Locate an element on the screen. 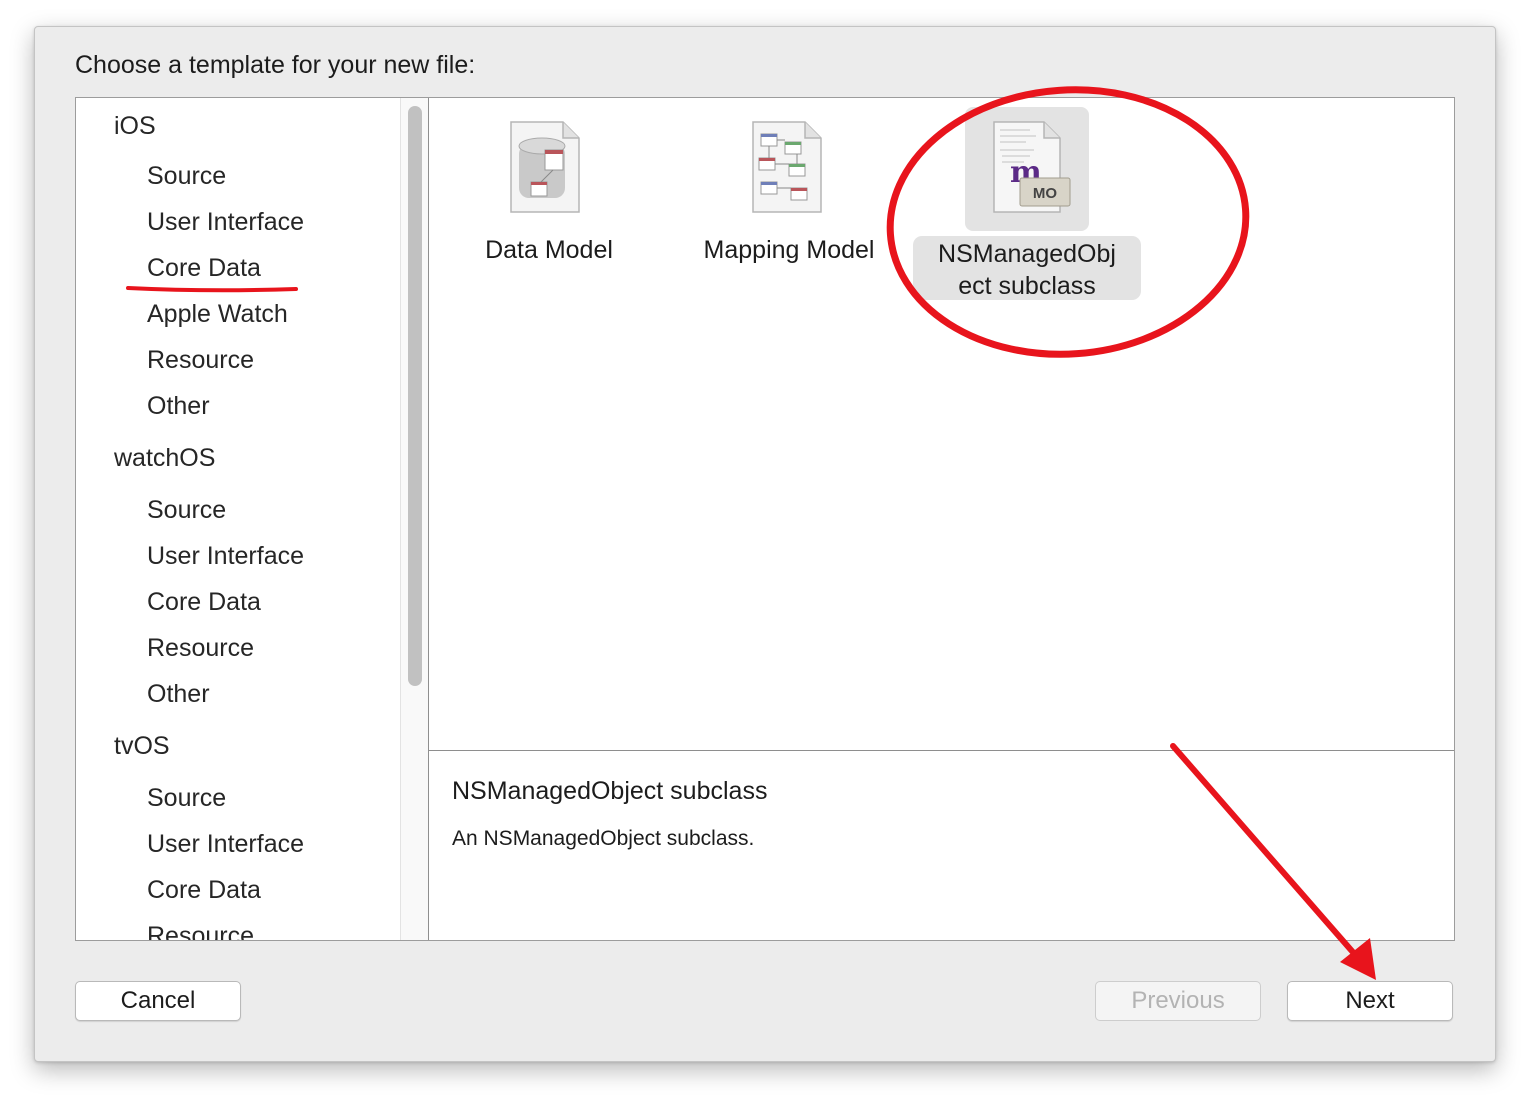 The height and width of the screenshot is (1104, 1528). nsmanagedobject-icon: m MO is located at coordinates (1032, 167).